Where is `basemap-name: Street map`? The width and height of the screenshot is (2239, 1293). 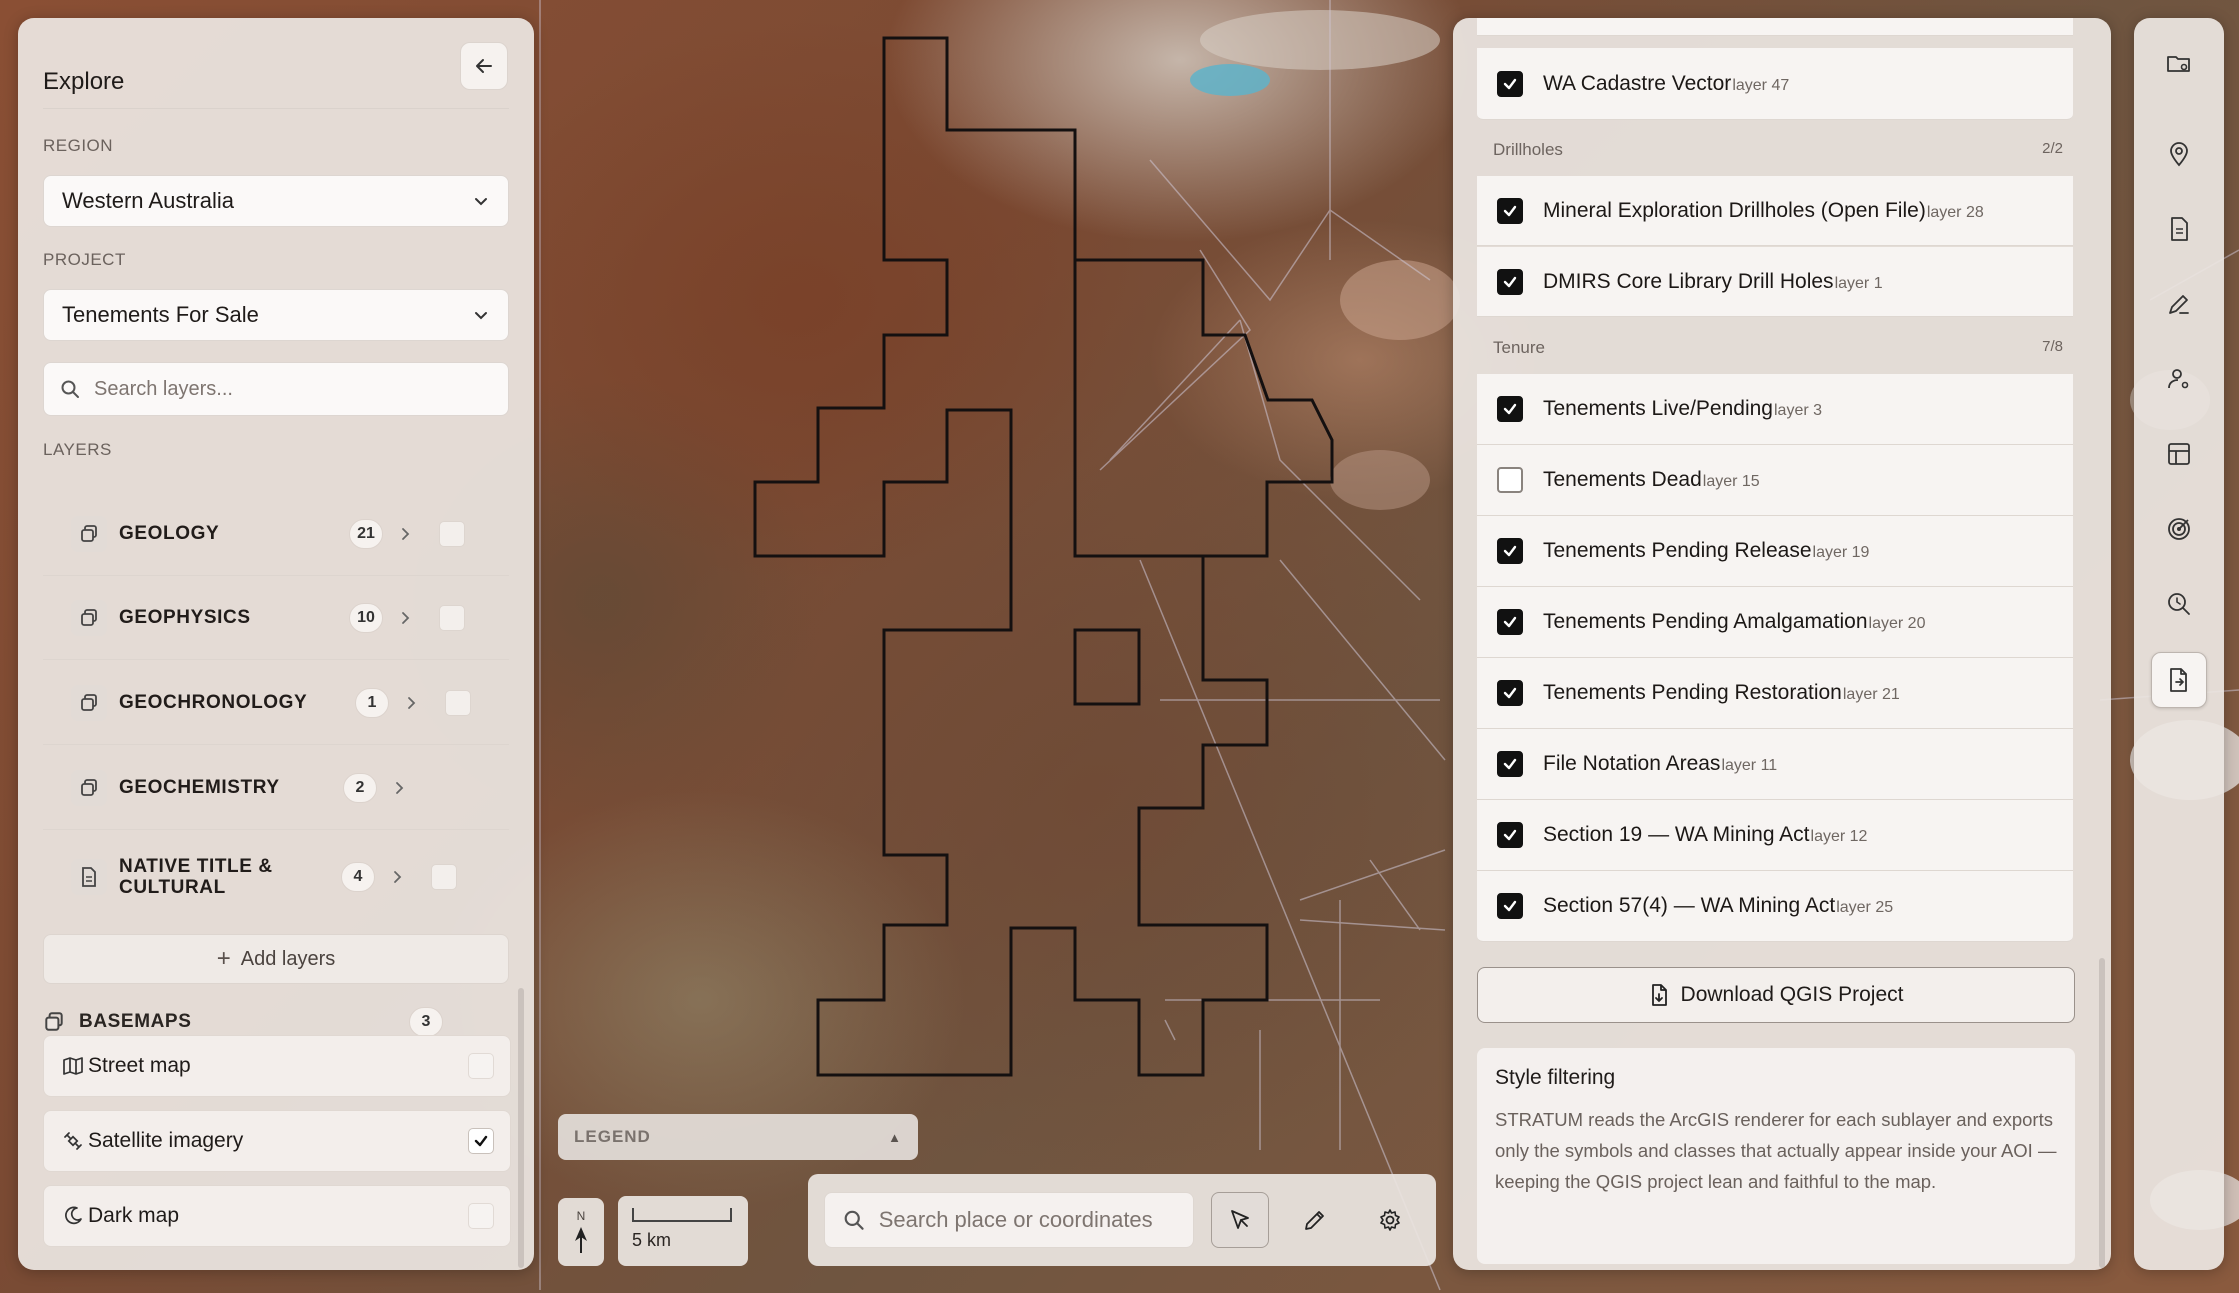 basemap-name: Street map is located at coordinates (139, 1065).